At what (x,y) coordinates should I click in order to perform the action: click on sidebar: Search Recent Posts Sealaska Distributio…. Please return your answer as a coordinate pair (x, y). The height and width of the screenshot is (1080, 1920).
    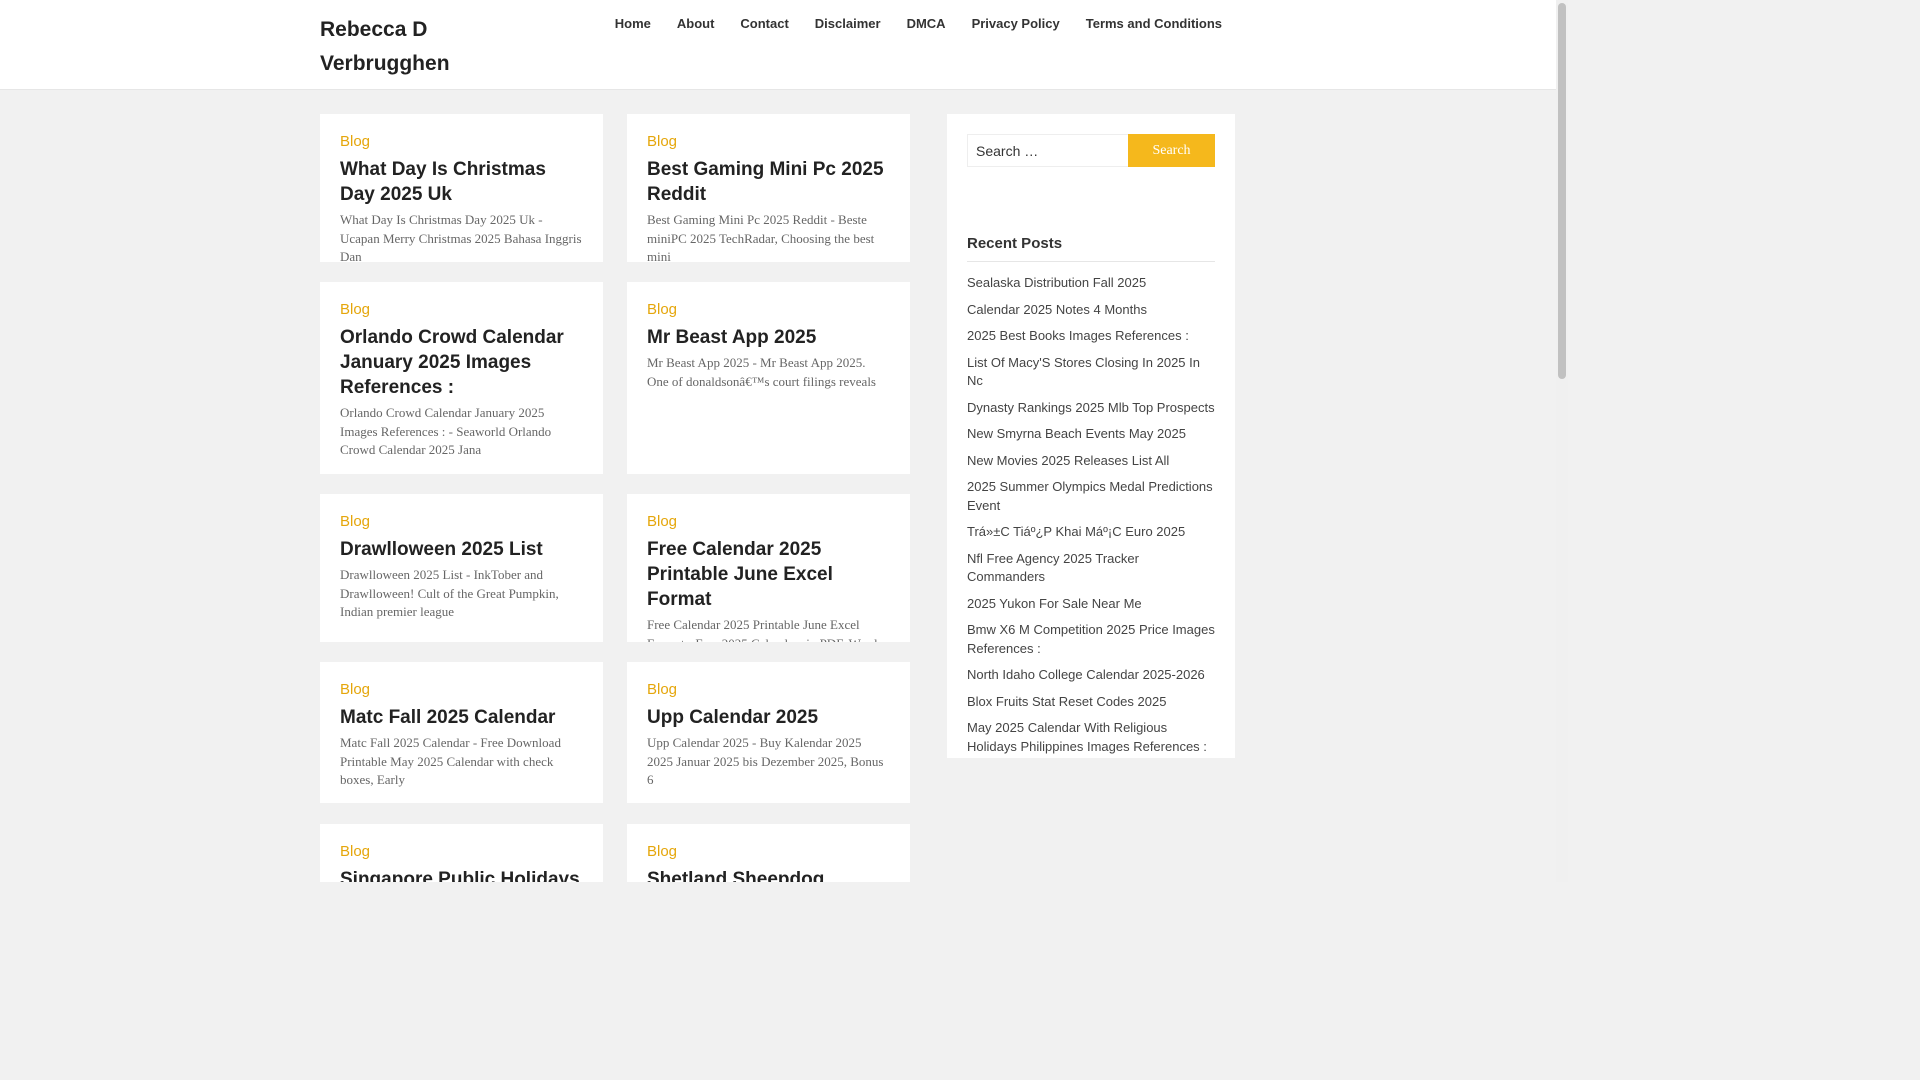
    Looking at the image, I should click on (1091, 436).